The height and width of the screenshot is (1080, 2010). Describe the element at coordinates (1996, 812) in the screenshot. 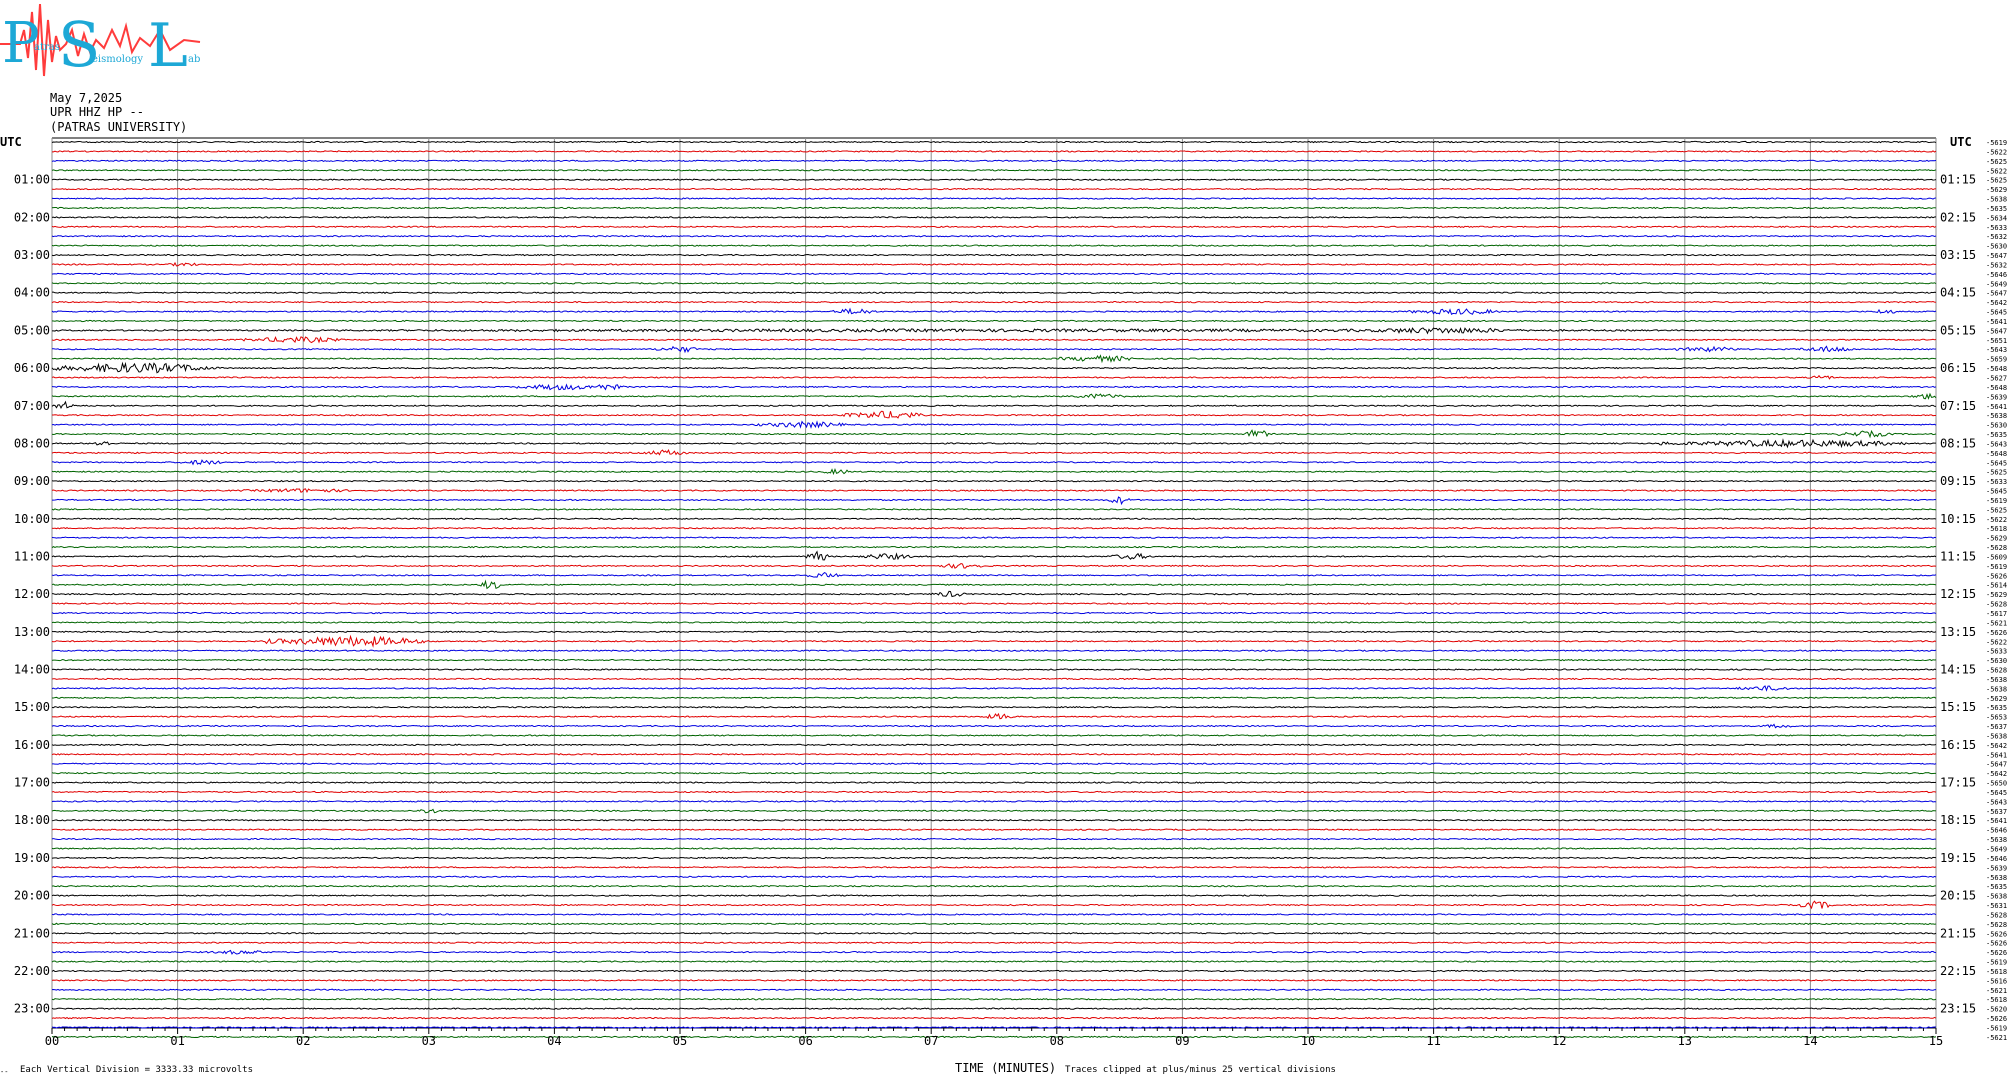

I see `trace-offset-label: -5637` at that location.